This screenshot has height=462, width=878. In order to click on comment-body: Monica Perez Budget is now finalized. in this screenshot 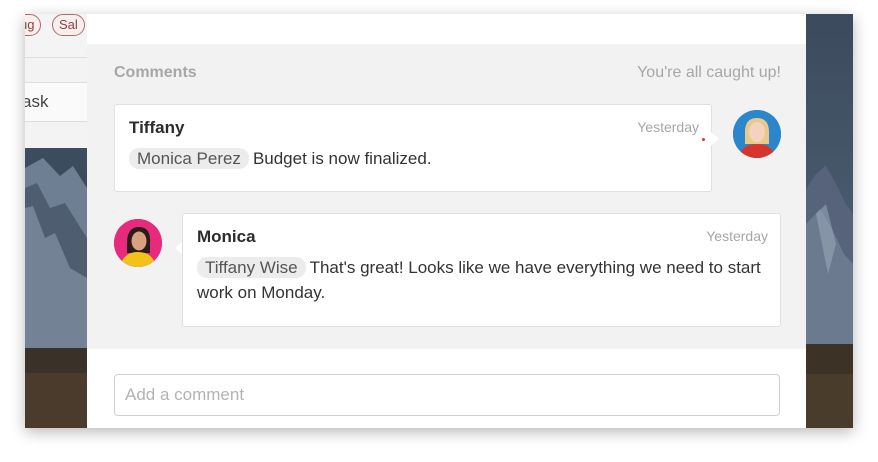, I will do `click(409, 158)`.